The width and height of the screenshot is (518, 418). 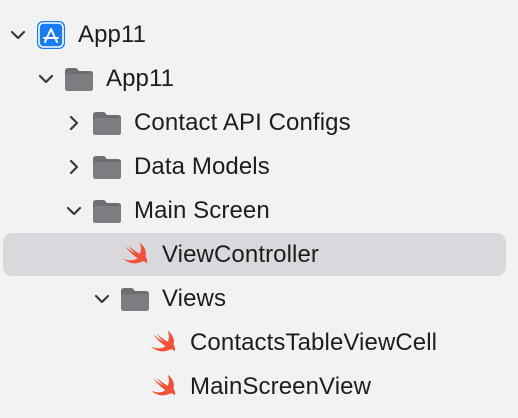 What do you see at coordinates (202, 166) in the screenshot?
I see `navigator-item-label: Data Models` at bounding box center [202, 166].